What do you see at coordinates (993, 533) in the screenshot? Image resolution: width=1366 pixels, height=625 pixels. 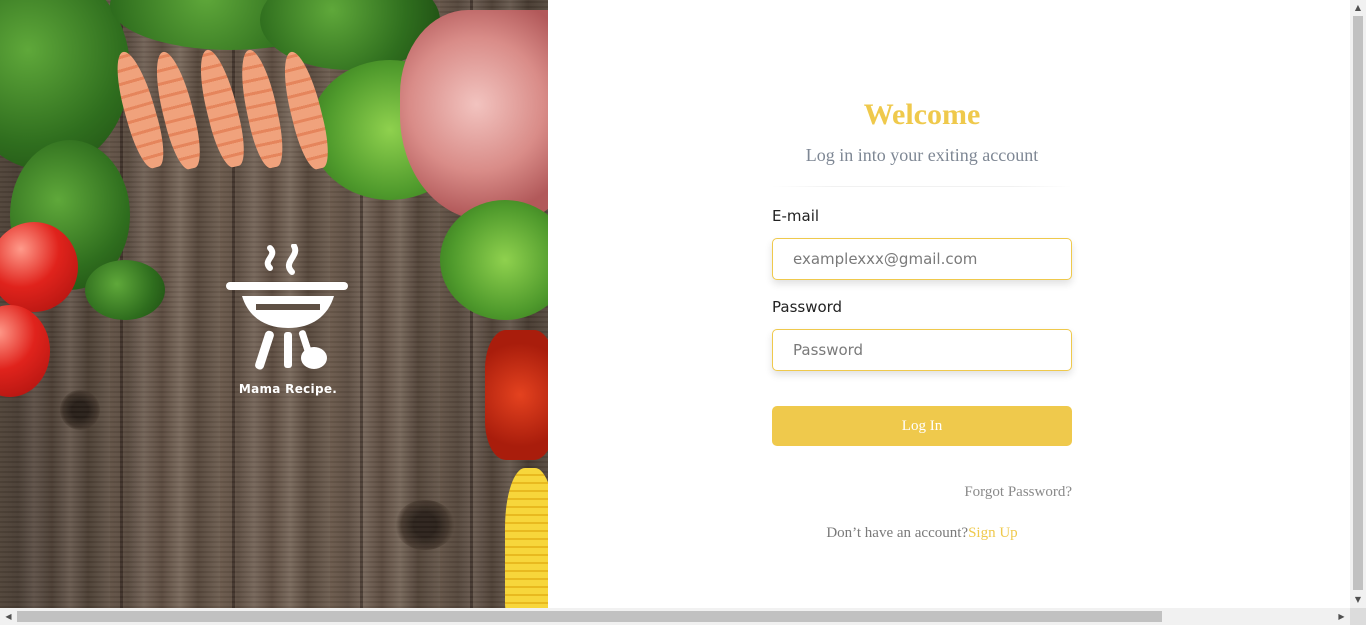 I see `signup-link: Sign Up` at bounding box center [993, 533].